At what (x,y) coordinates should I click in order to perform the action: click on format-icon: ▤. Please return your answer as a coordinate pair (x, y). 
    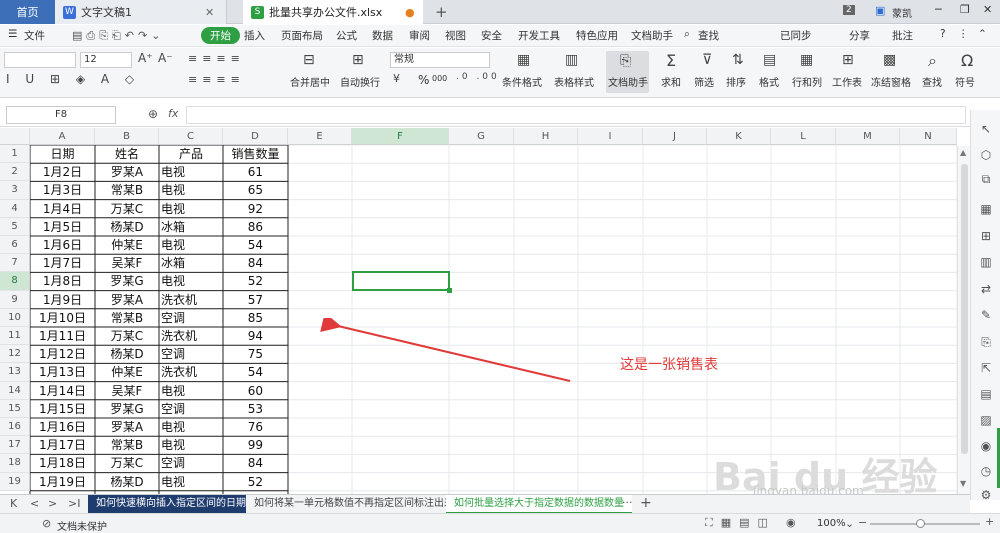
    Looking at the image, I should click on (769, 60).